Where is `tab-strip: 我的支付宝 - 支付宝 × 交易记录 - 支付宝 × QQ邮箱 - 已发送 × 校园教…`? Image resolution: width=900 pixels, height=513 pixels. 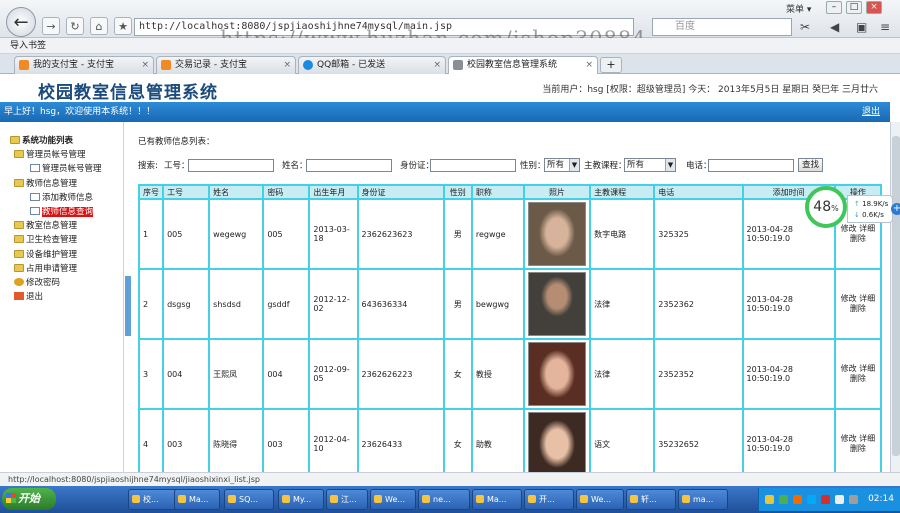
tab-strip: 我的支付宝 - 支付宝 × 交易记录 - 支付宝 × QQ邮箱 - 已发送 × 校园教… is located at coordinates (450, 64).